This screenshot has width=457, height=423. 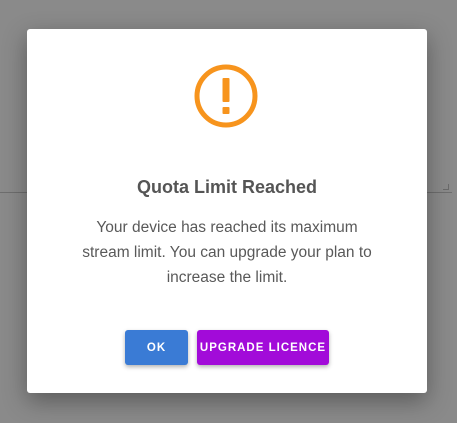 I want to click on ok-button: OK, so click(x=156, y=347).